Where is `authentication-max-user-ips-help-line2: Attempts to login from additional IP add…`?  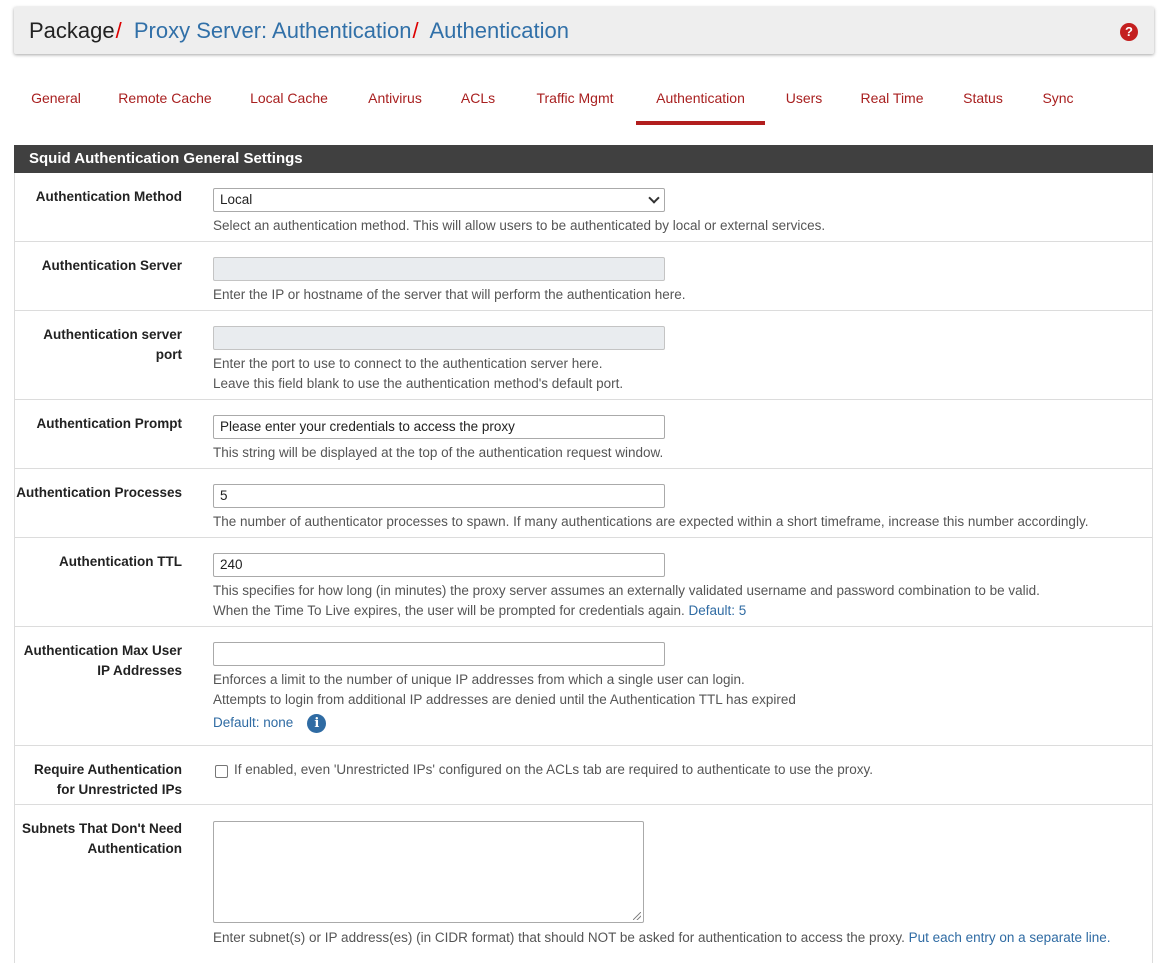
authentication-max-user-ips-help-line2: Attempts to login from additional IP add… is located at coordinates (504, 699).